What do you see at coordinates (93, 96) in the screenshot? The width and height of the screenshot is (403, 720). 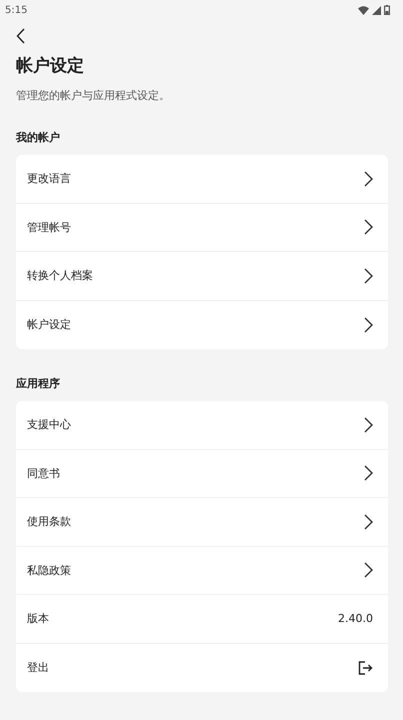 I see `page-subtitle: 管理您的帐户与应用程式设定。` at bounding box center [93, 96].